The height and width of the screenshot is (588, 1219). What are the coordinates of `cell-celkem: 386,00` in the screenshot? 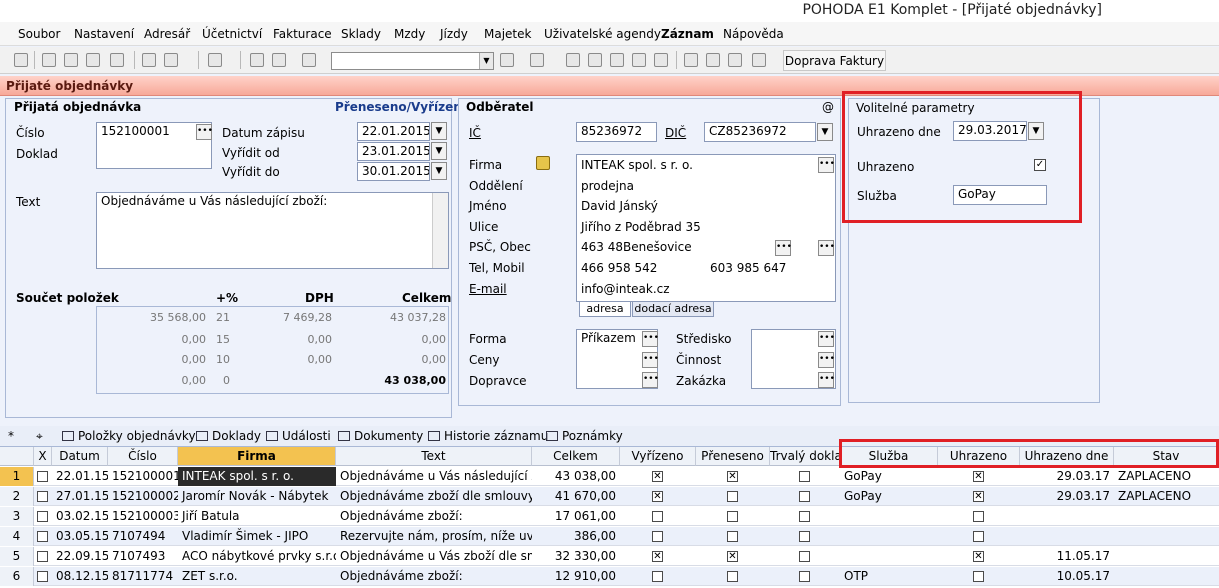 It's located at (576, 536).